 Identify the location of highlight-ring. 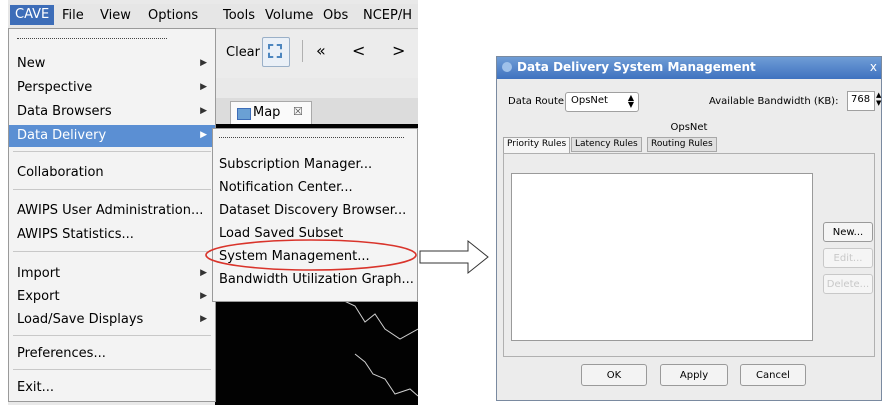
(311, 255).